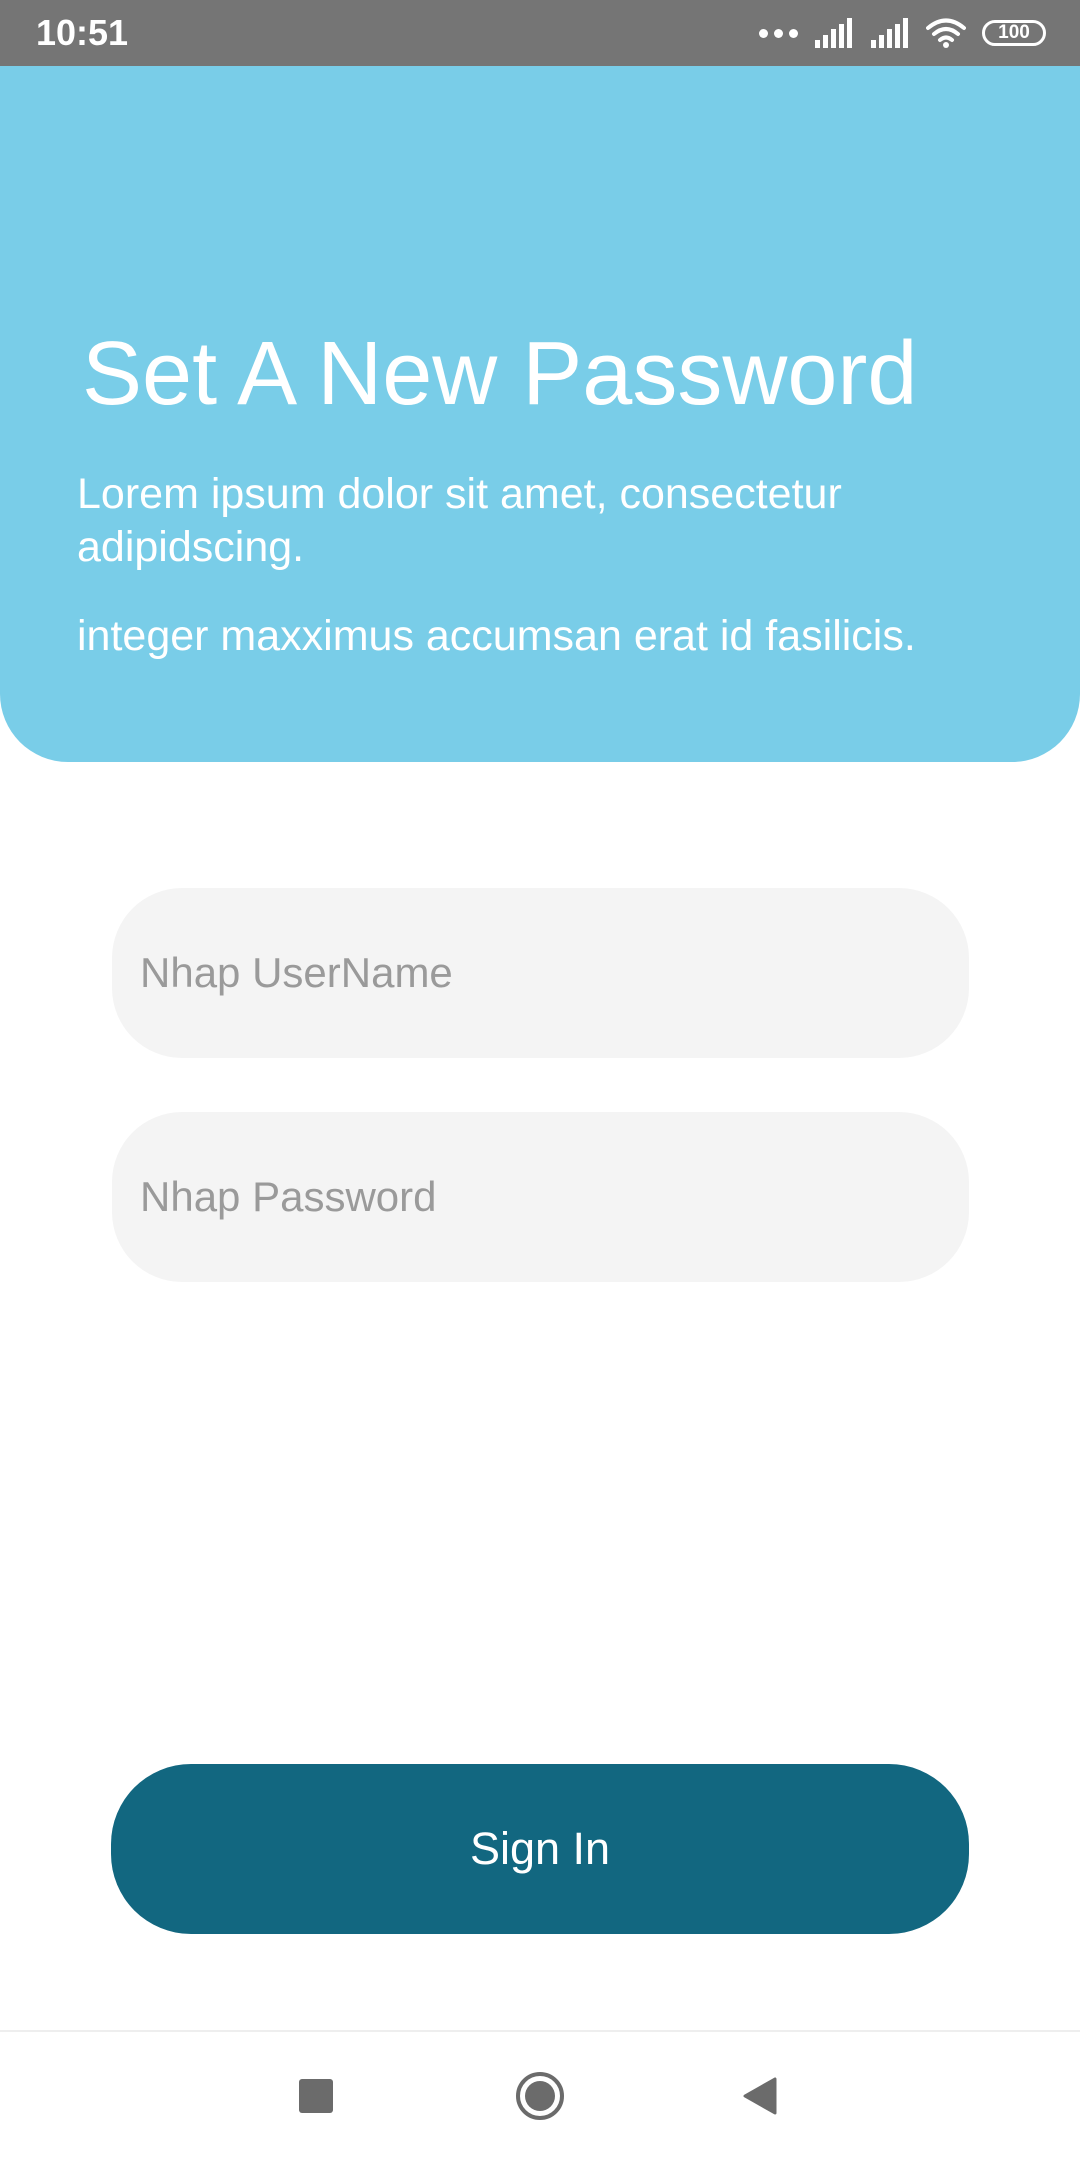 The height and width of the screenshot is (2160, 1080). I want to click on system-nav-bar, so click(540, 2095).